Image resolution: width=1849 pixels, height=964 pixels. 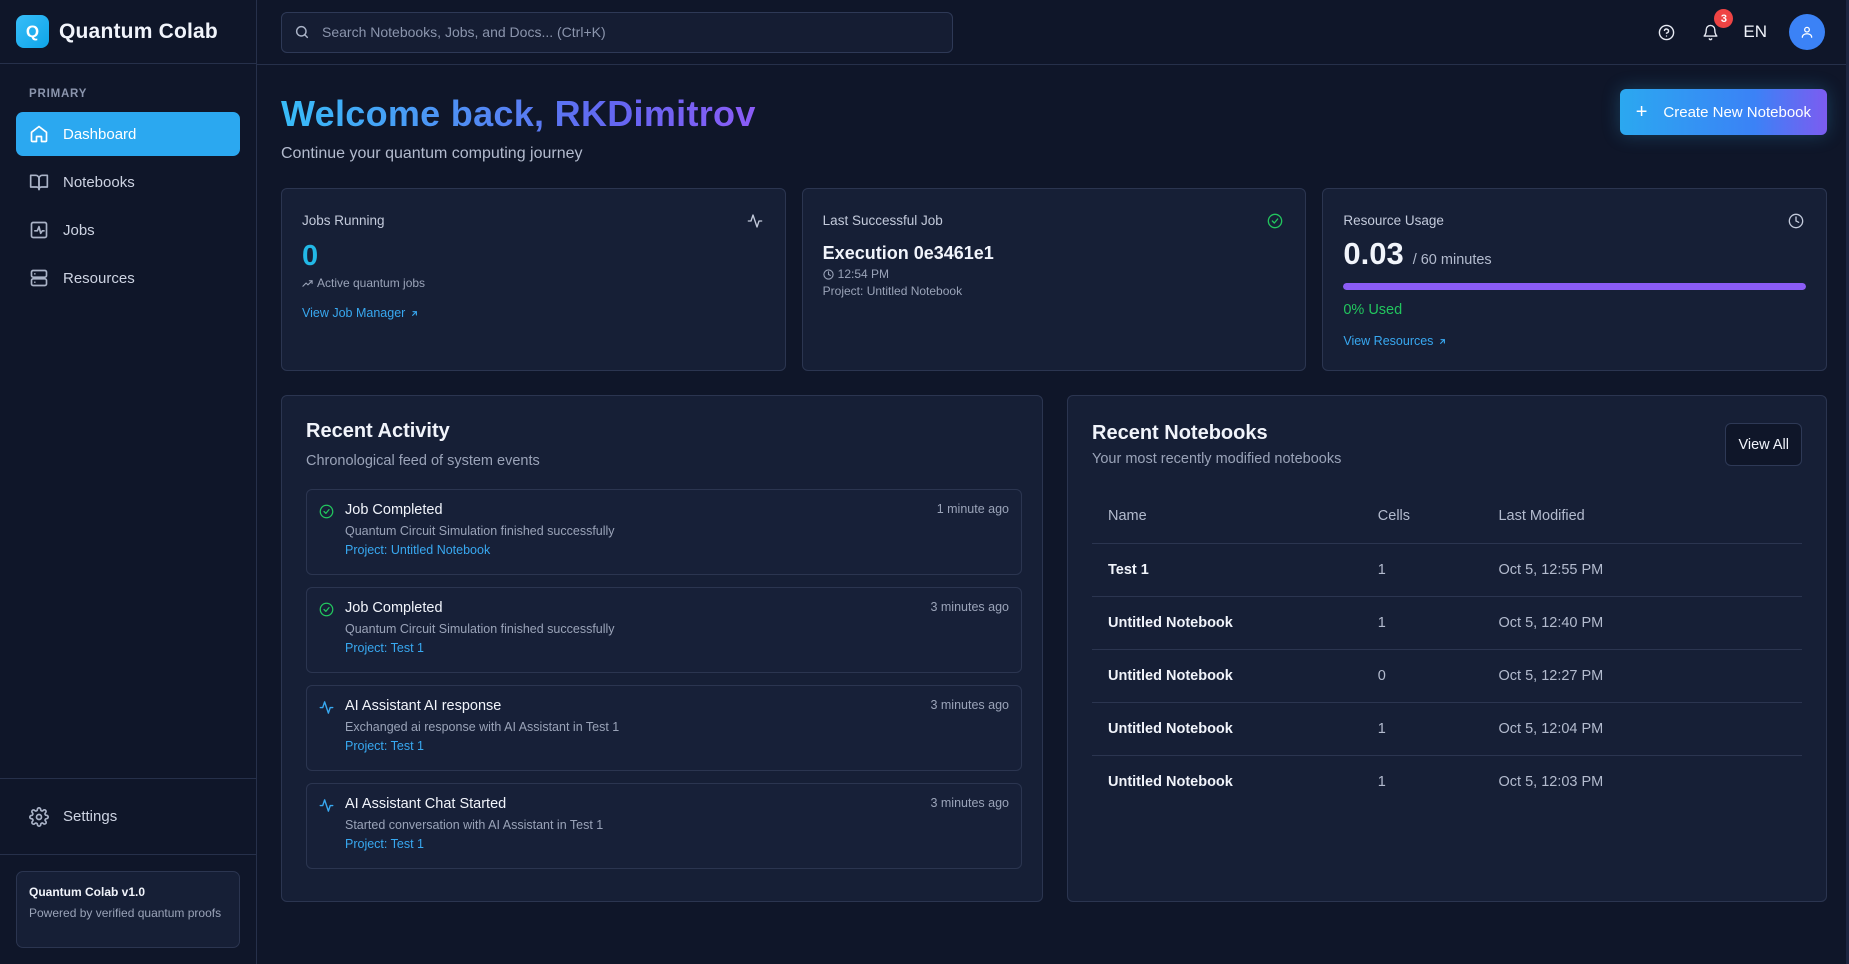 What do you see at coordinates (32, 31) in the screenshot?
I see `brand-logo: Q` at bounding box center [32, 31].